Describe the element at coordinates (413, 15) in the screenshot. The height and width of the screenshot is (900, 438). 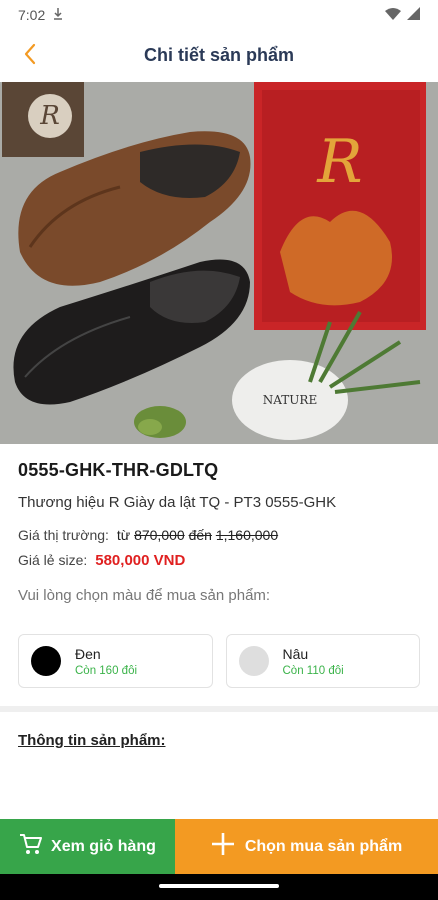
I see `signal-icon` at that location.